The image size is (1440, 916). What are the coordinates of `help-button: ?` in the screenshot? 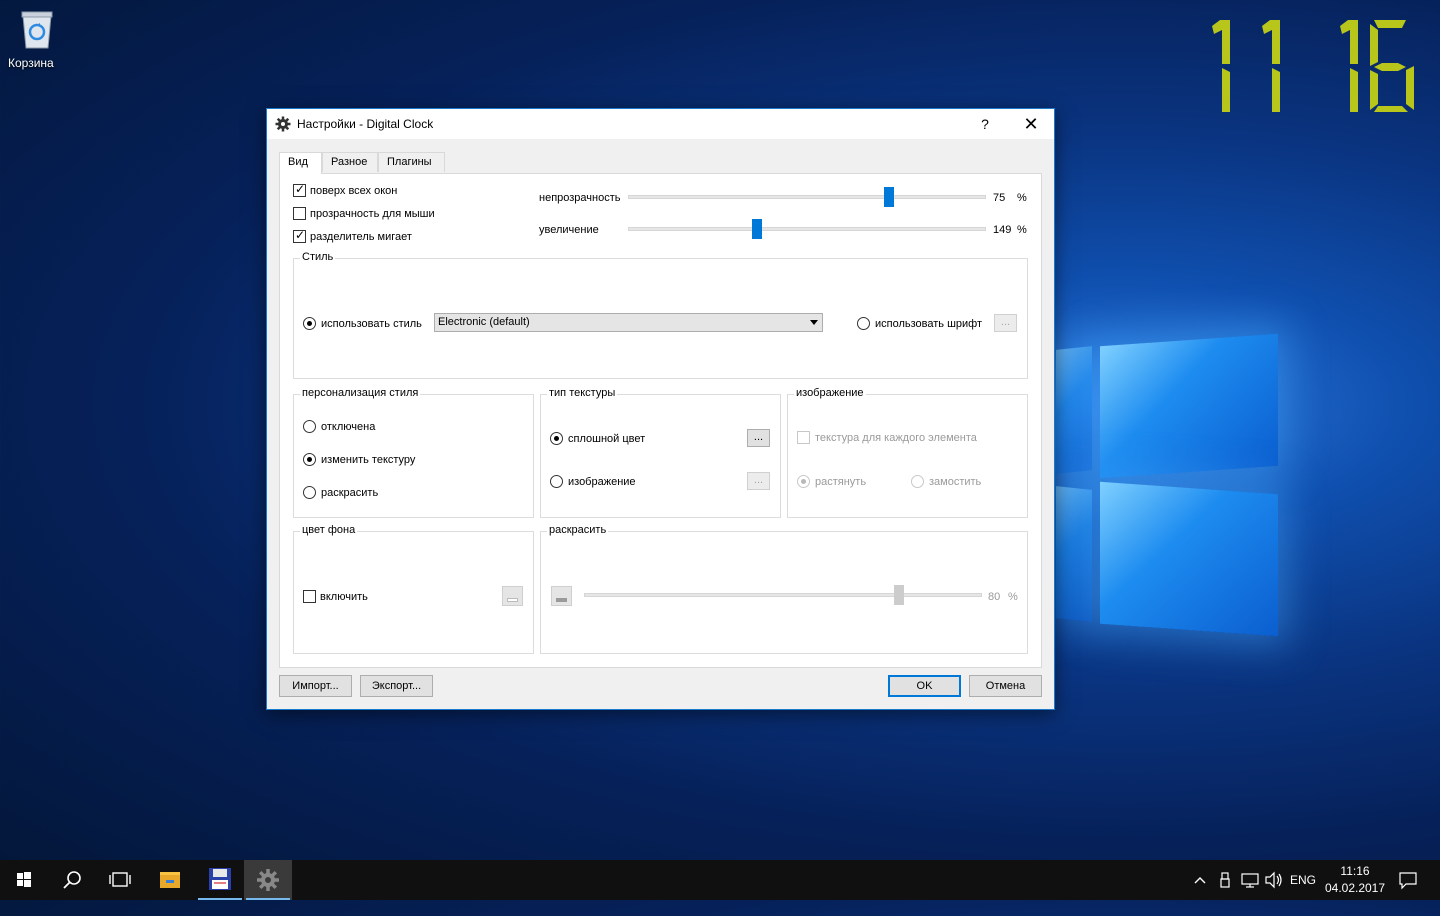 It's located at (985, 124).